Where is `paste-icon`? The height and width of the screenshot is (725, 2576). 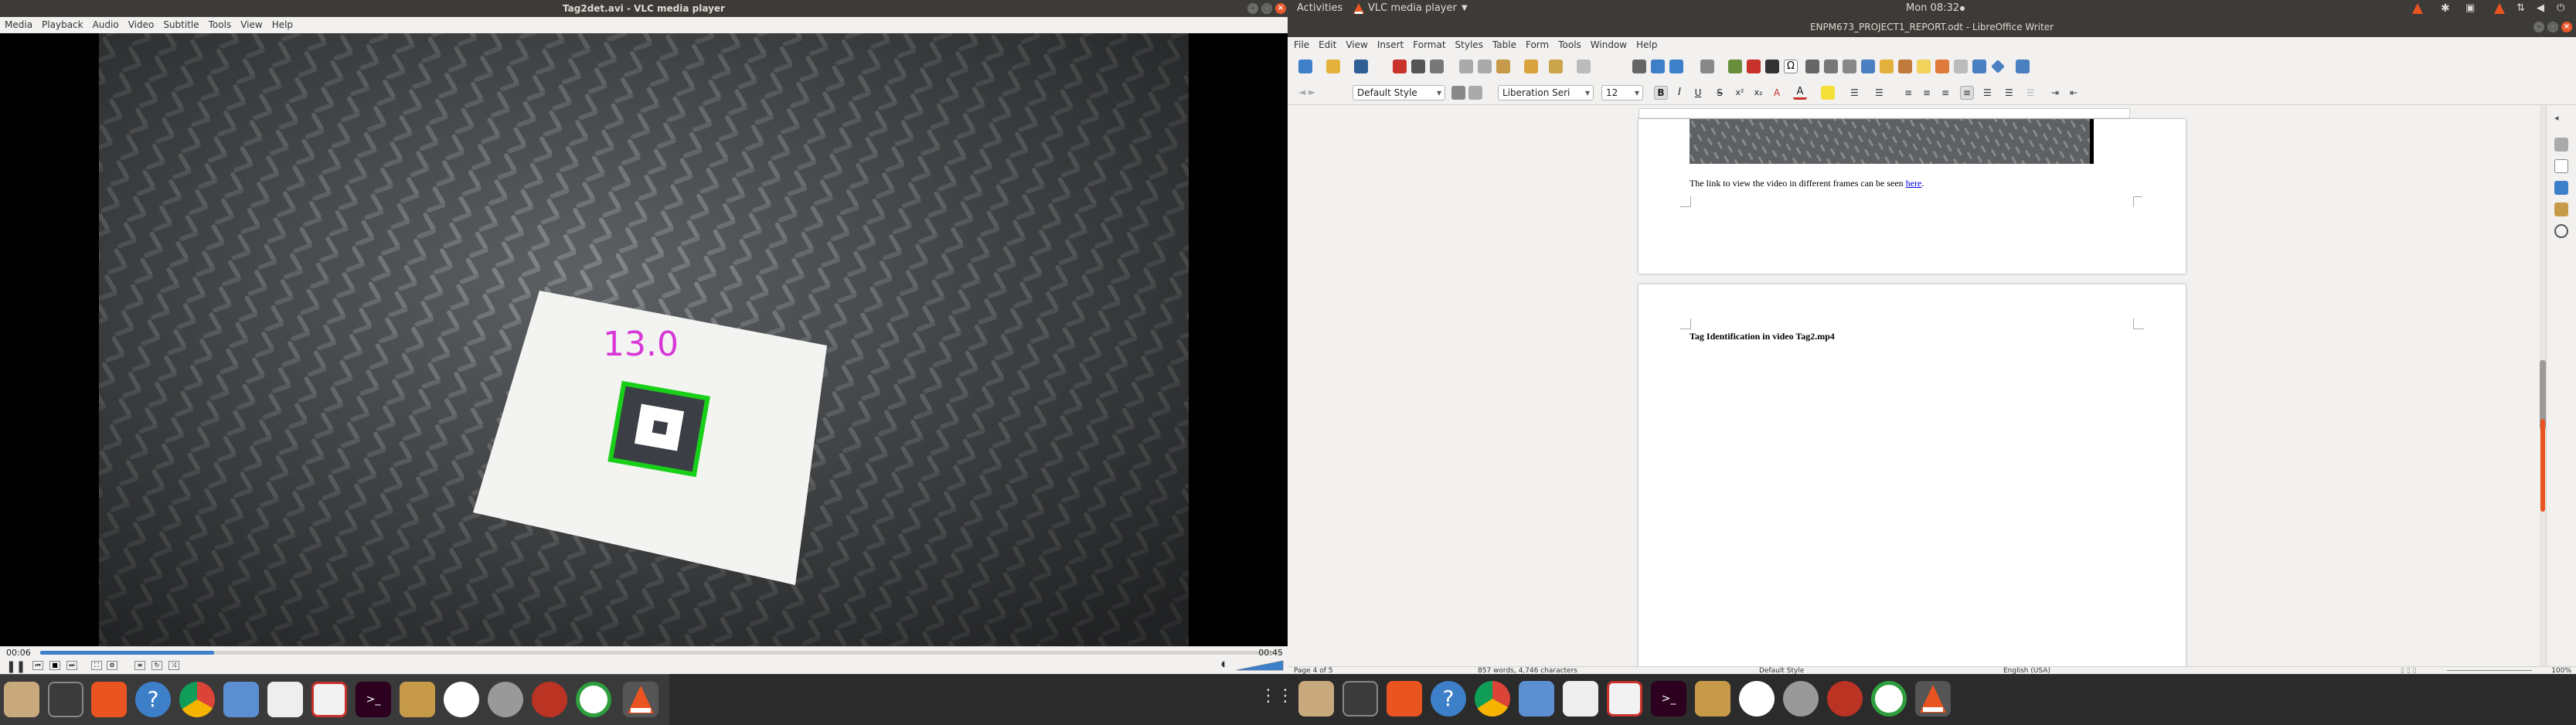
paste-icon is located at coordinates (1503, 66).